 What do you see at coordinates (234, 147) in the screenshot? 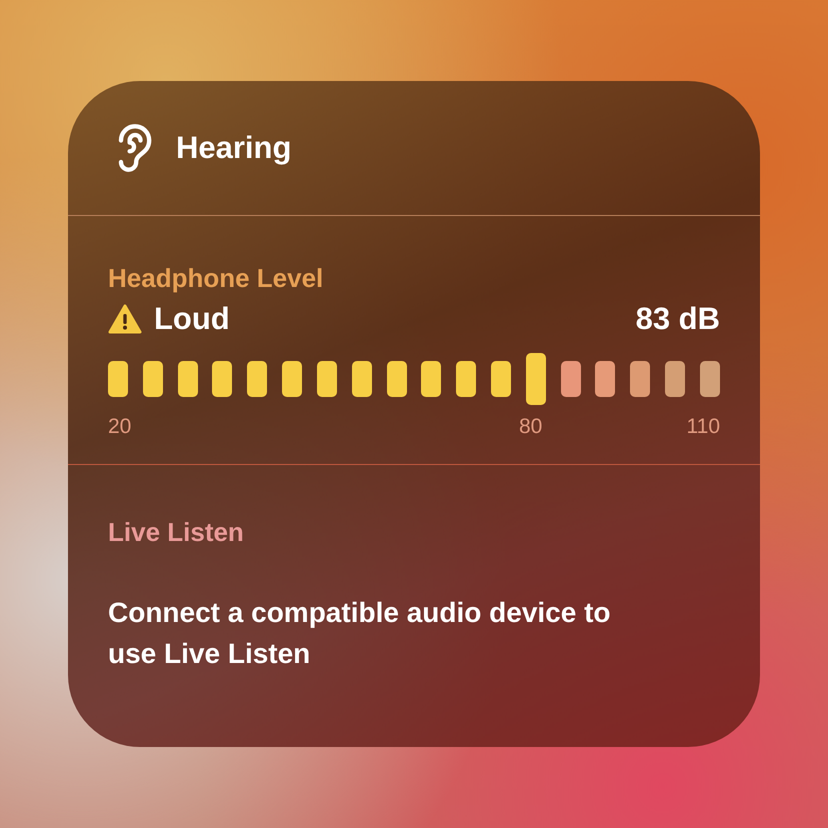
I see `module-title: Hearing` at bounding box center [234, 147].